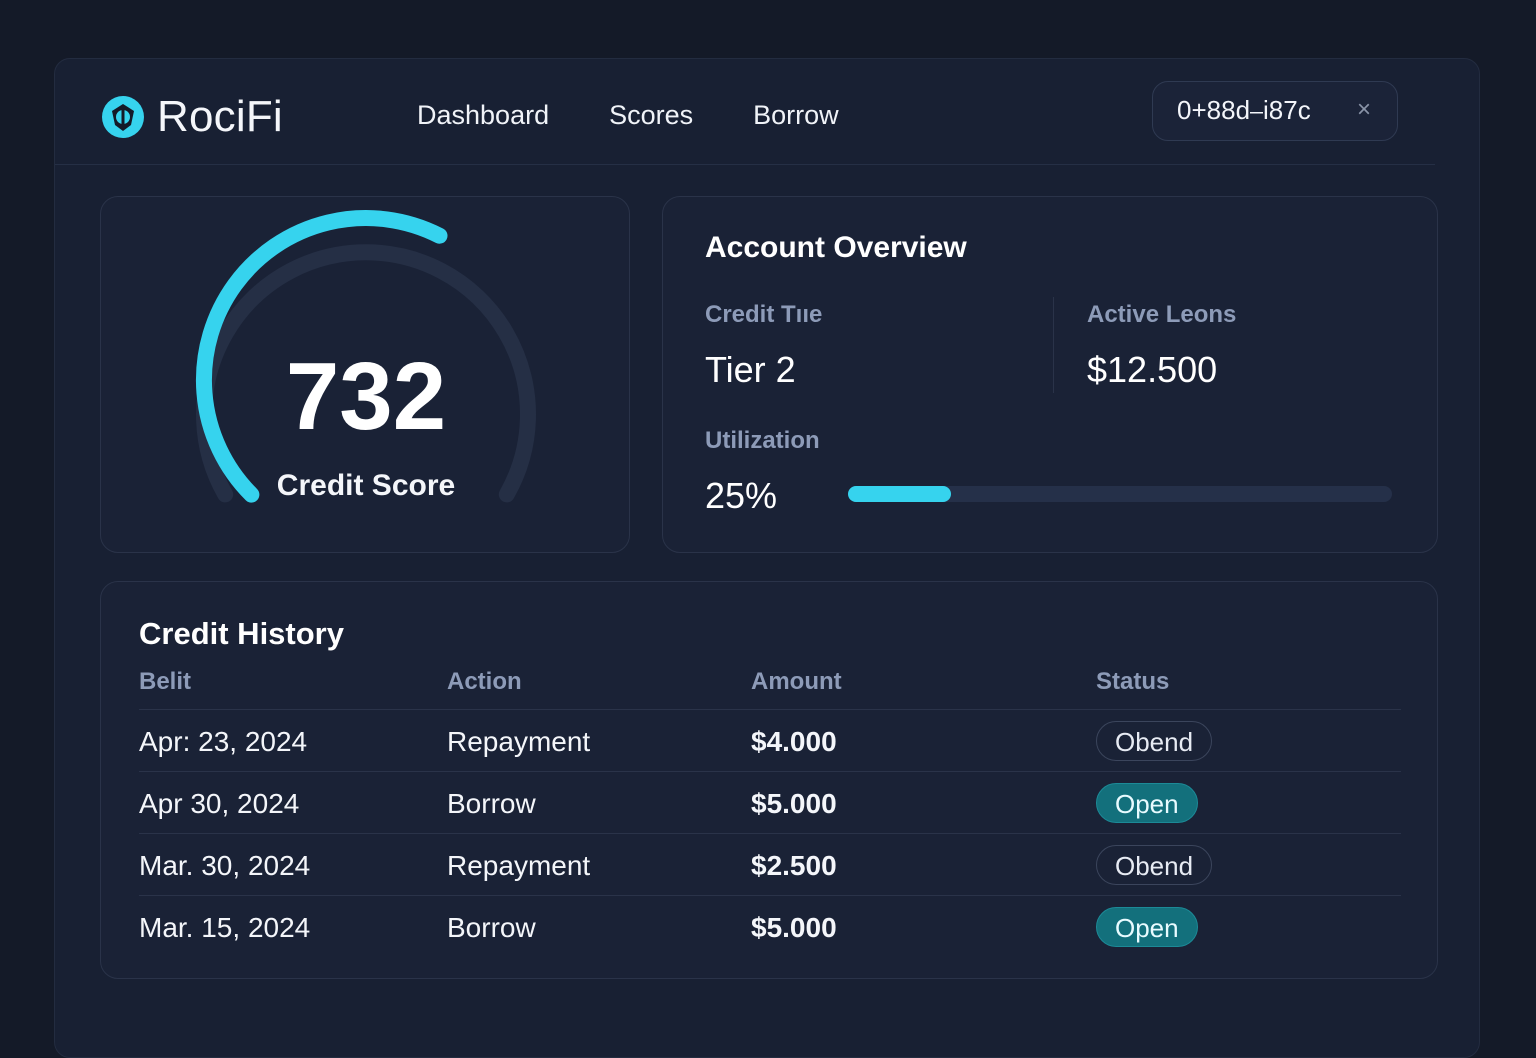  I want to click on utilization-label: Utilization, so click(762, 440).